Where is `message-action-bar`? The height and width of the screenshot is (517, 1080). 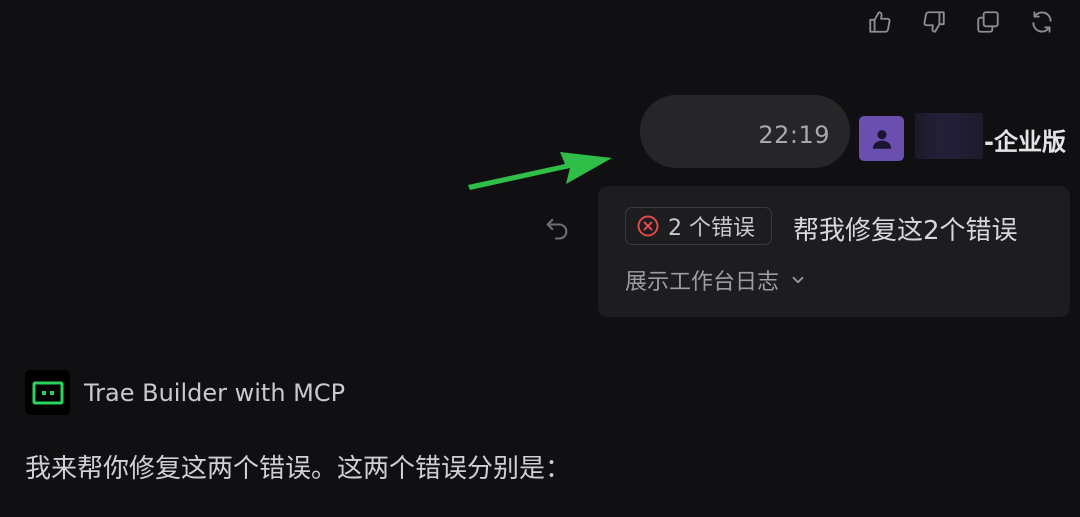
message-action-bar is located at coordinates (961, 22).